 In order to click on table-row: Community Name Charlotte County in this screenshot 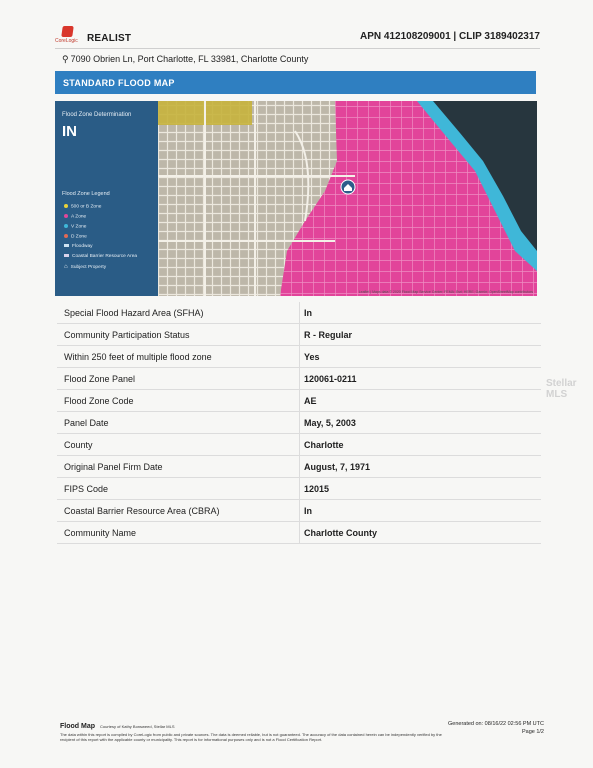, I will do `click(299, 532)`.